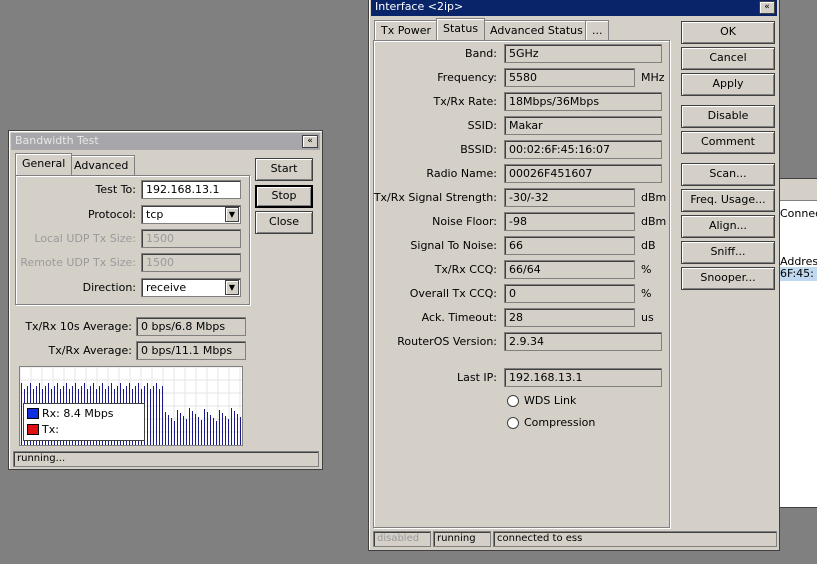 This screenshot has height=564, width=817. Describe the element at coordinates (435, 197) in the screenshot. I see `status-row-label: Tx/Rx Signal Strength:` at that location.